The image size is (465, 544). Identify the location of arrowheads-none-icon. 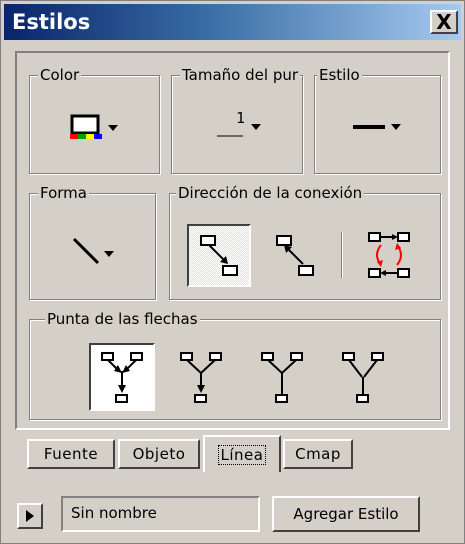
(282, 377).